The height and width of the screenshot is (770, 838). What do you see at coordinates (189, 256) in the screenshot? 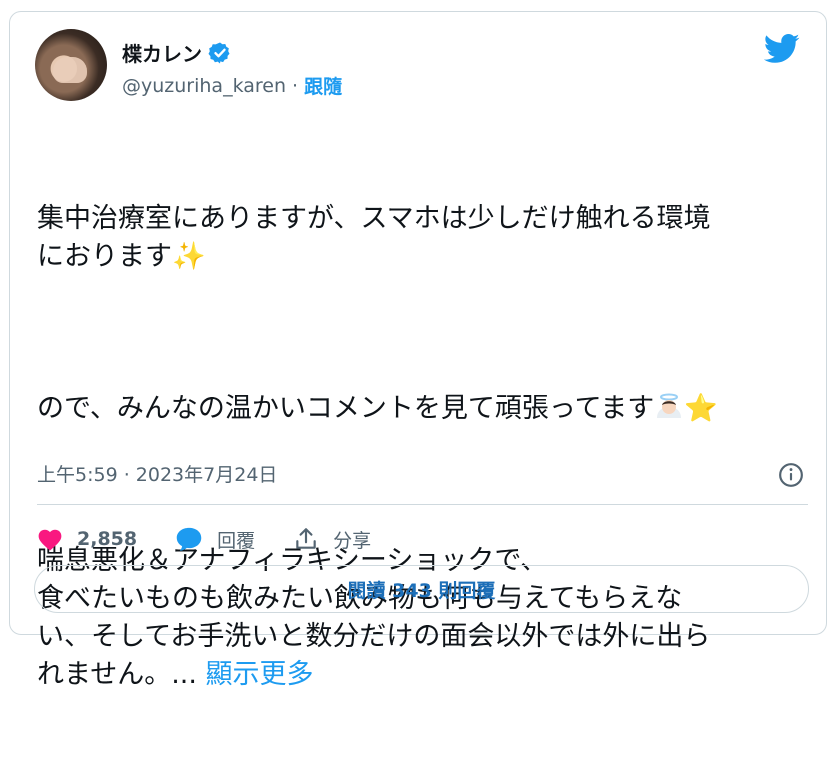
I see `sparkles-icon: ✨` at bounding box center [189, 256].